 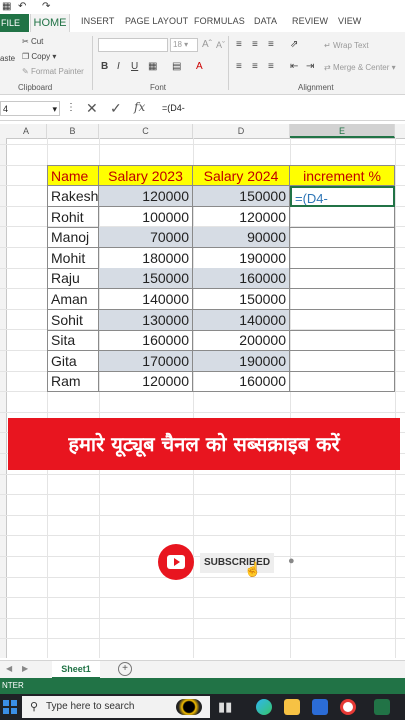 I want to click on tab-insert: INSERT, so click(x=97, y=21).